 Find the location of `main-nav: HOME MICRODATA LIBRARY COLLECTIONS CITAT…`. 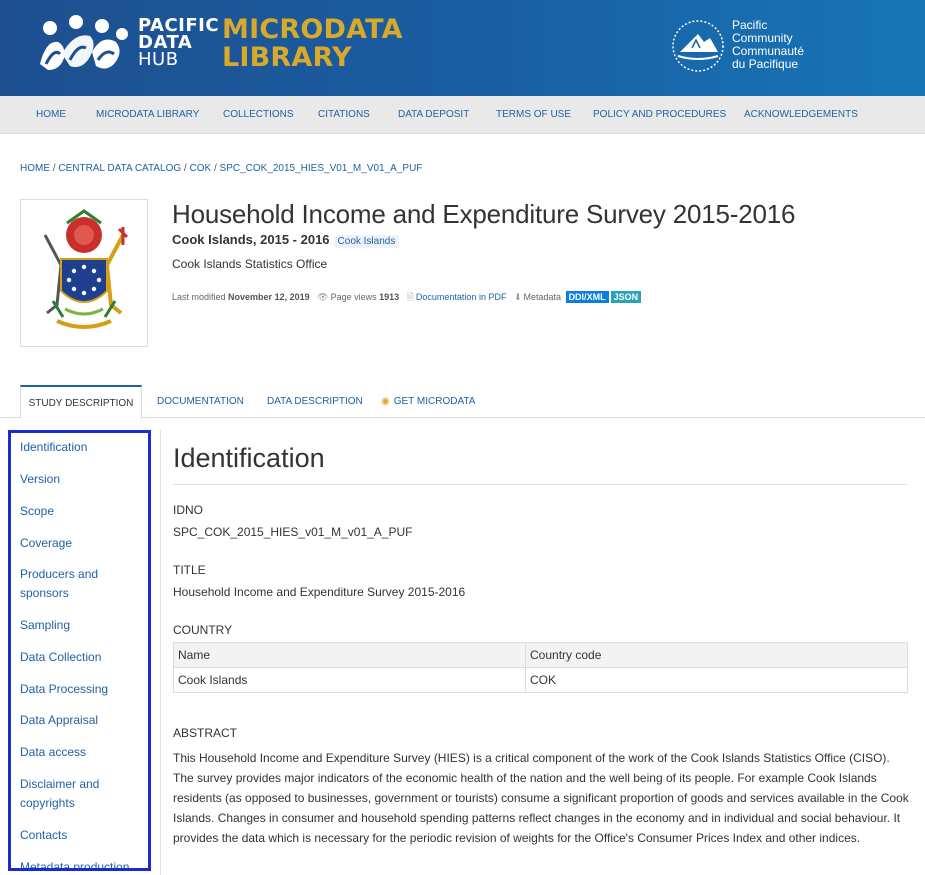

main-nav: HOME MICRODATA LIBRARY COLLECTIONS CITAT… is located at coordinates (462, 115).